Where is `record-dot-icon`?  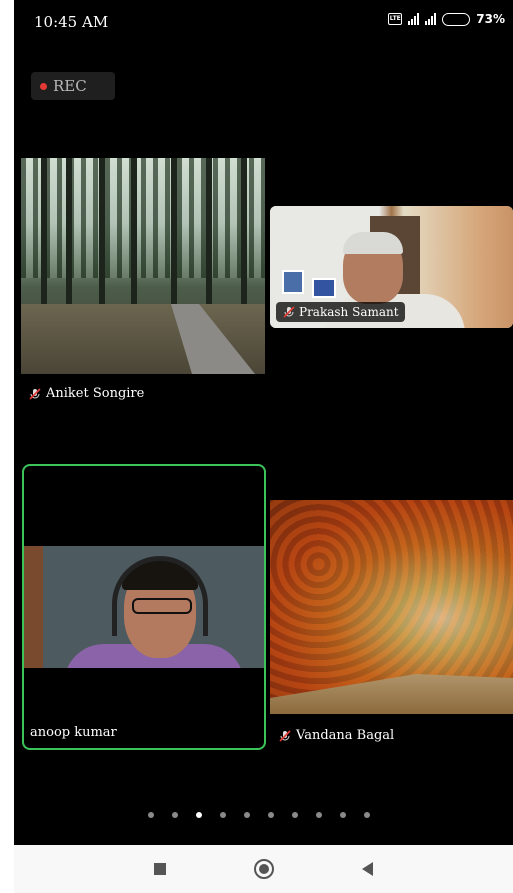 record-dot-icon is located at coordinates (43, 86).